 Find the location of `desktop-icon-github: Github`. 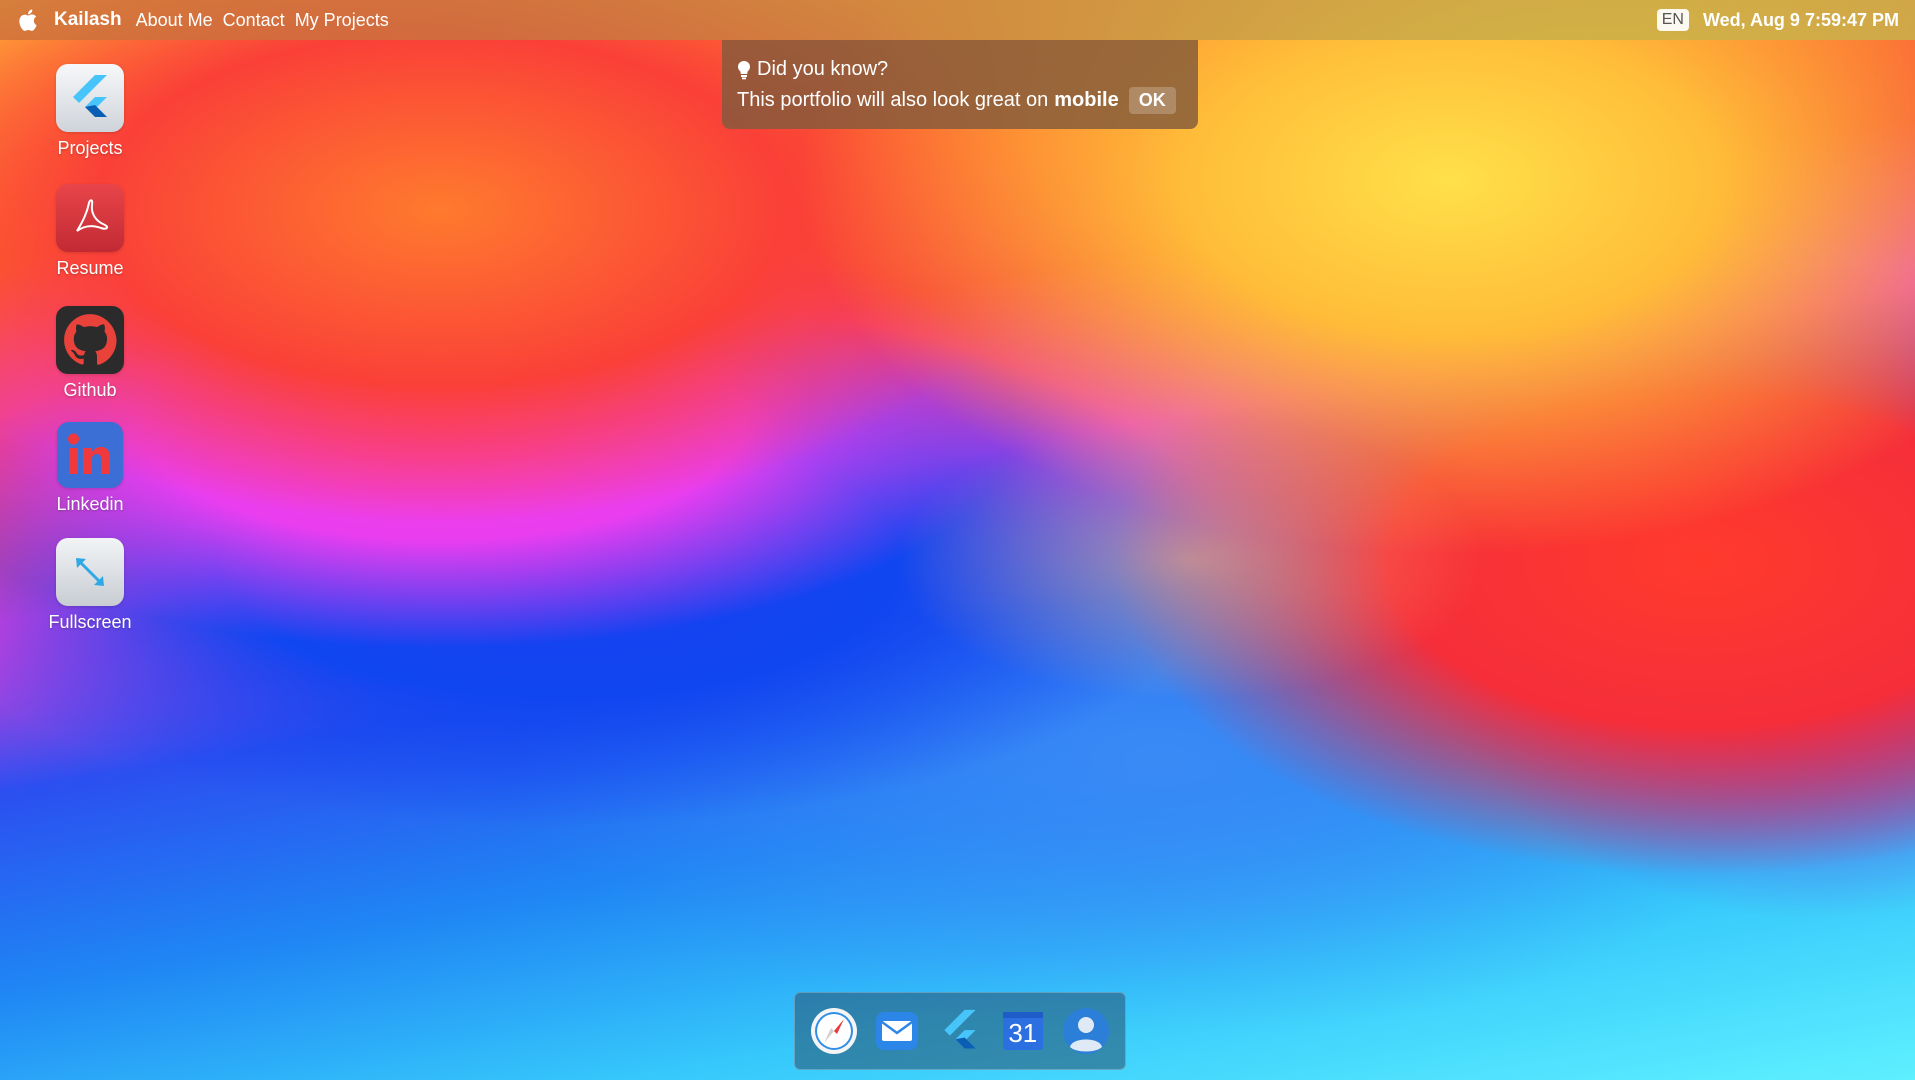

desktop-icon-github: Github is located at coordinates (90, 353).